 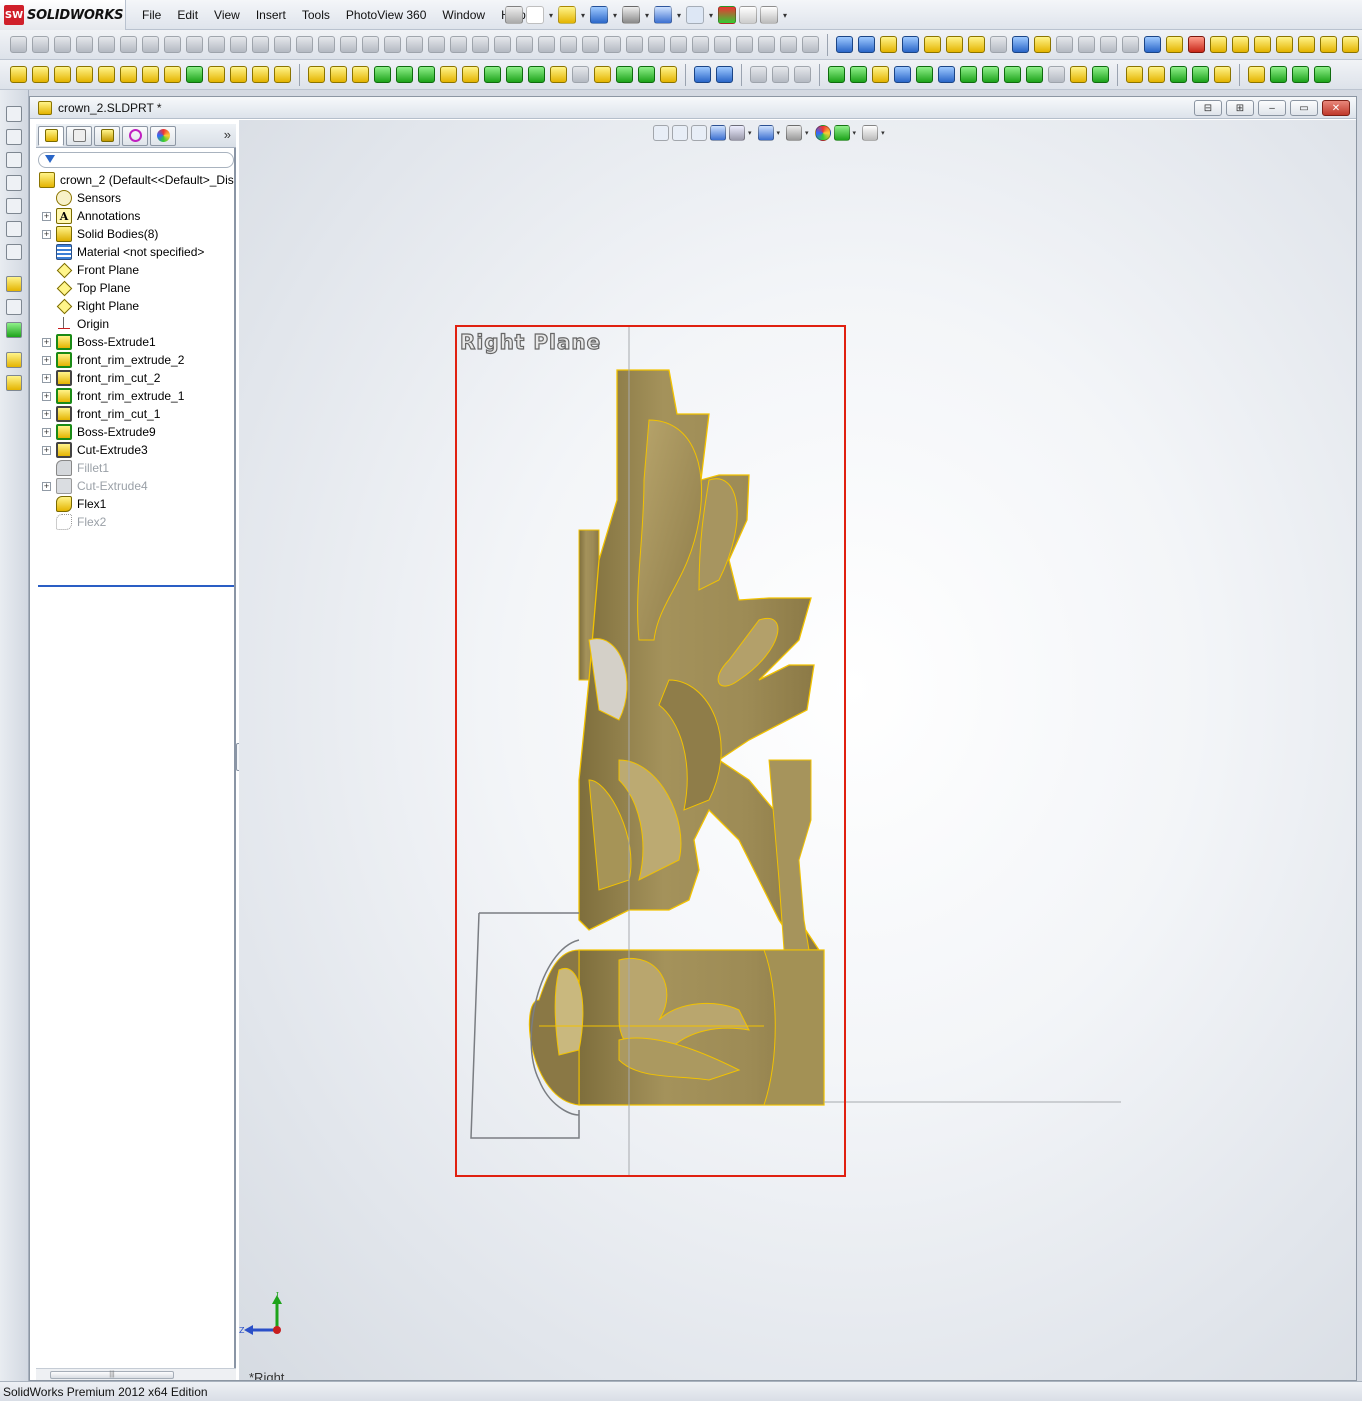 I want to click on command-row1-tool-52-icon, so click(x=1152, y=44).